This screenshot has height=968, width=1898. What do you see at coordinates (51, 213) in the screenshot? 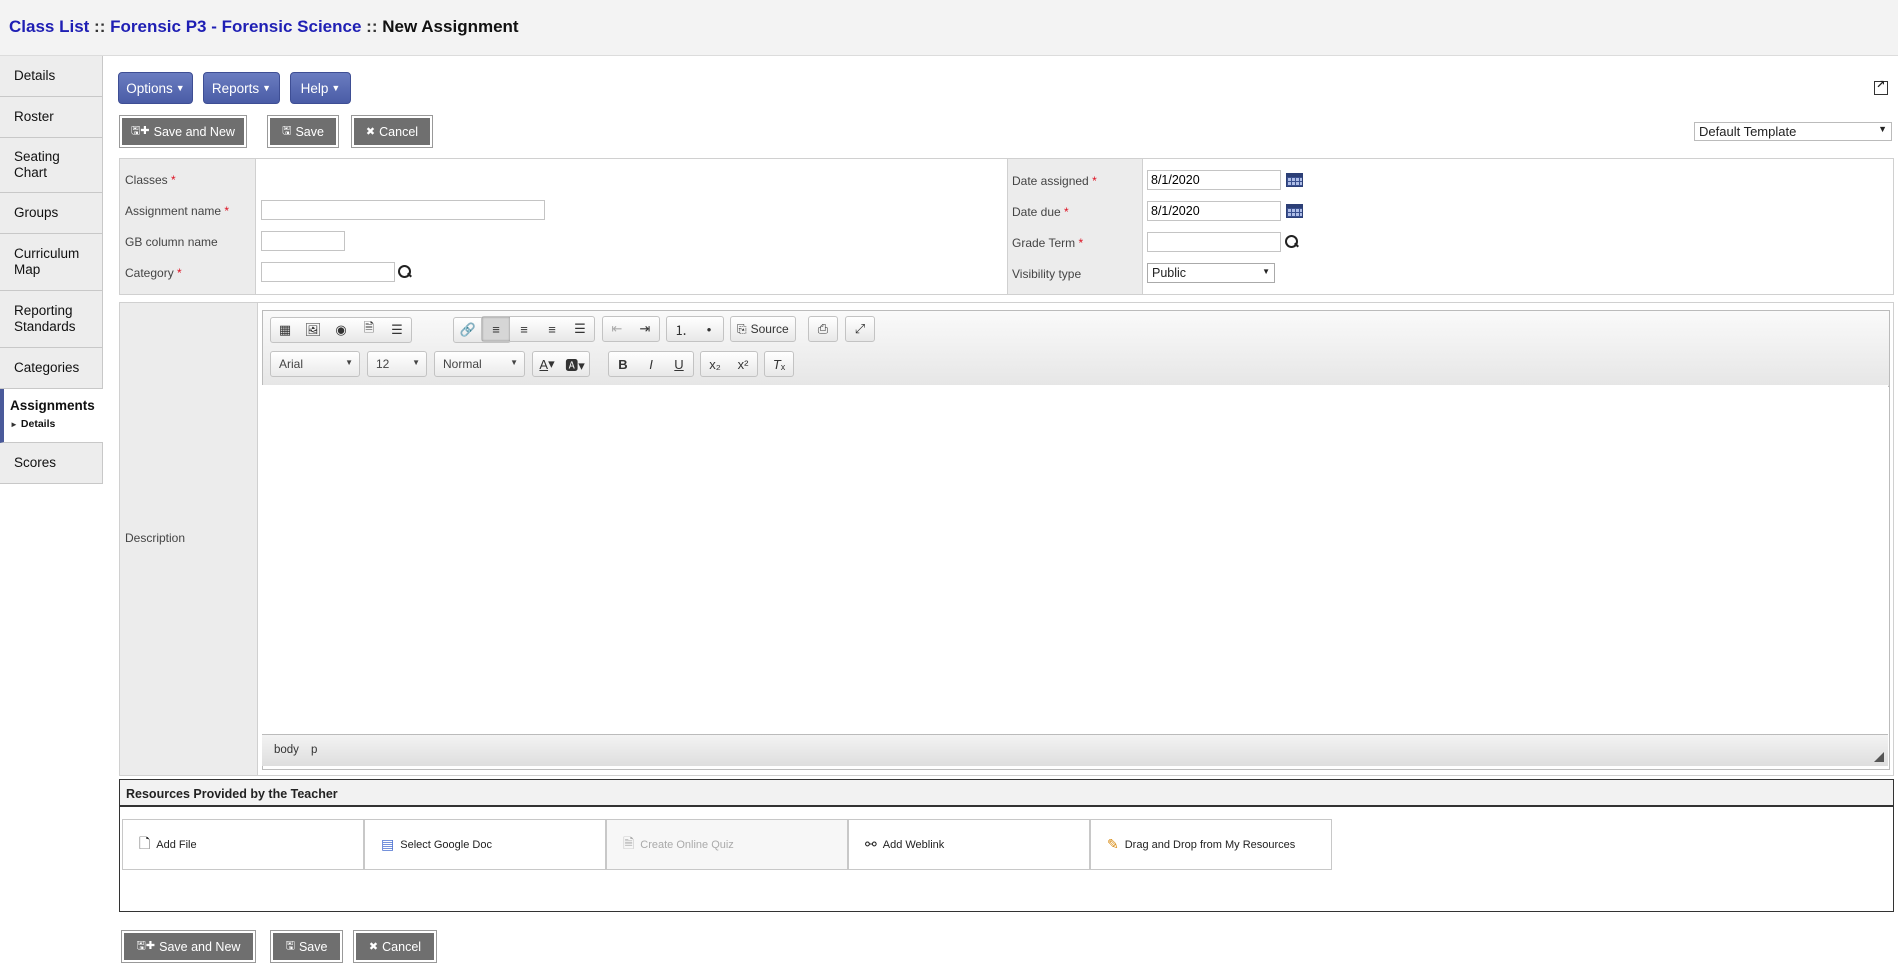
I see `sidebar-item-groups: Groups` at bounding box center [51, 213].